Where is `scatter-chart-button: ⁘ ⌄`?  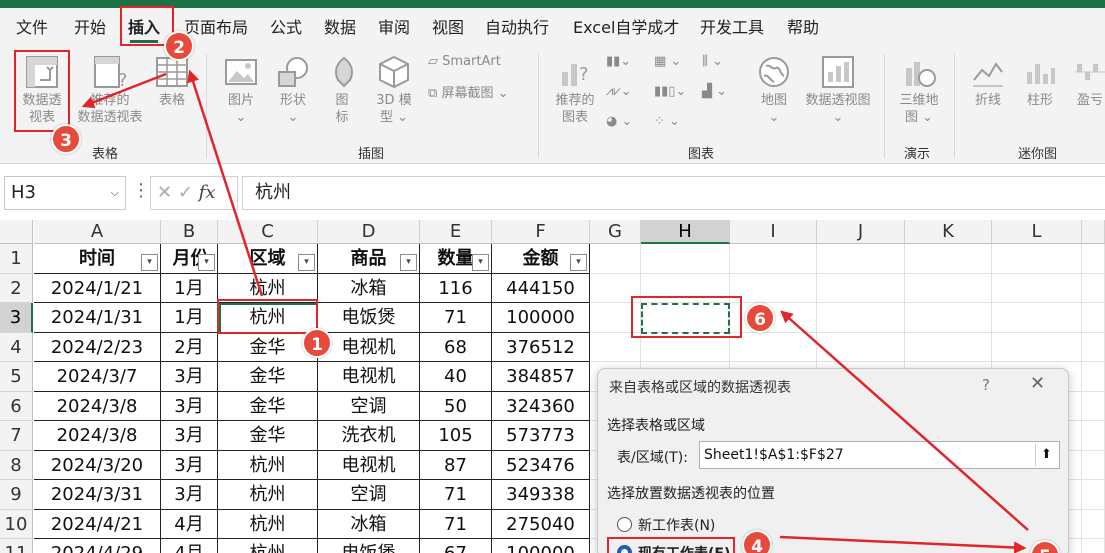
scatter-chart-button: ⁘ ⌄ is located at coordinates (667, 122).